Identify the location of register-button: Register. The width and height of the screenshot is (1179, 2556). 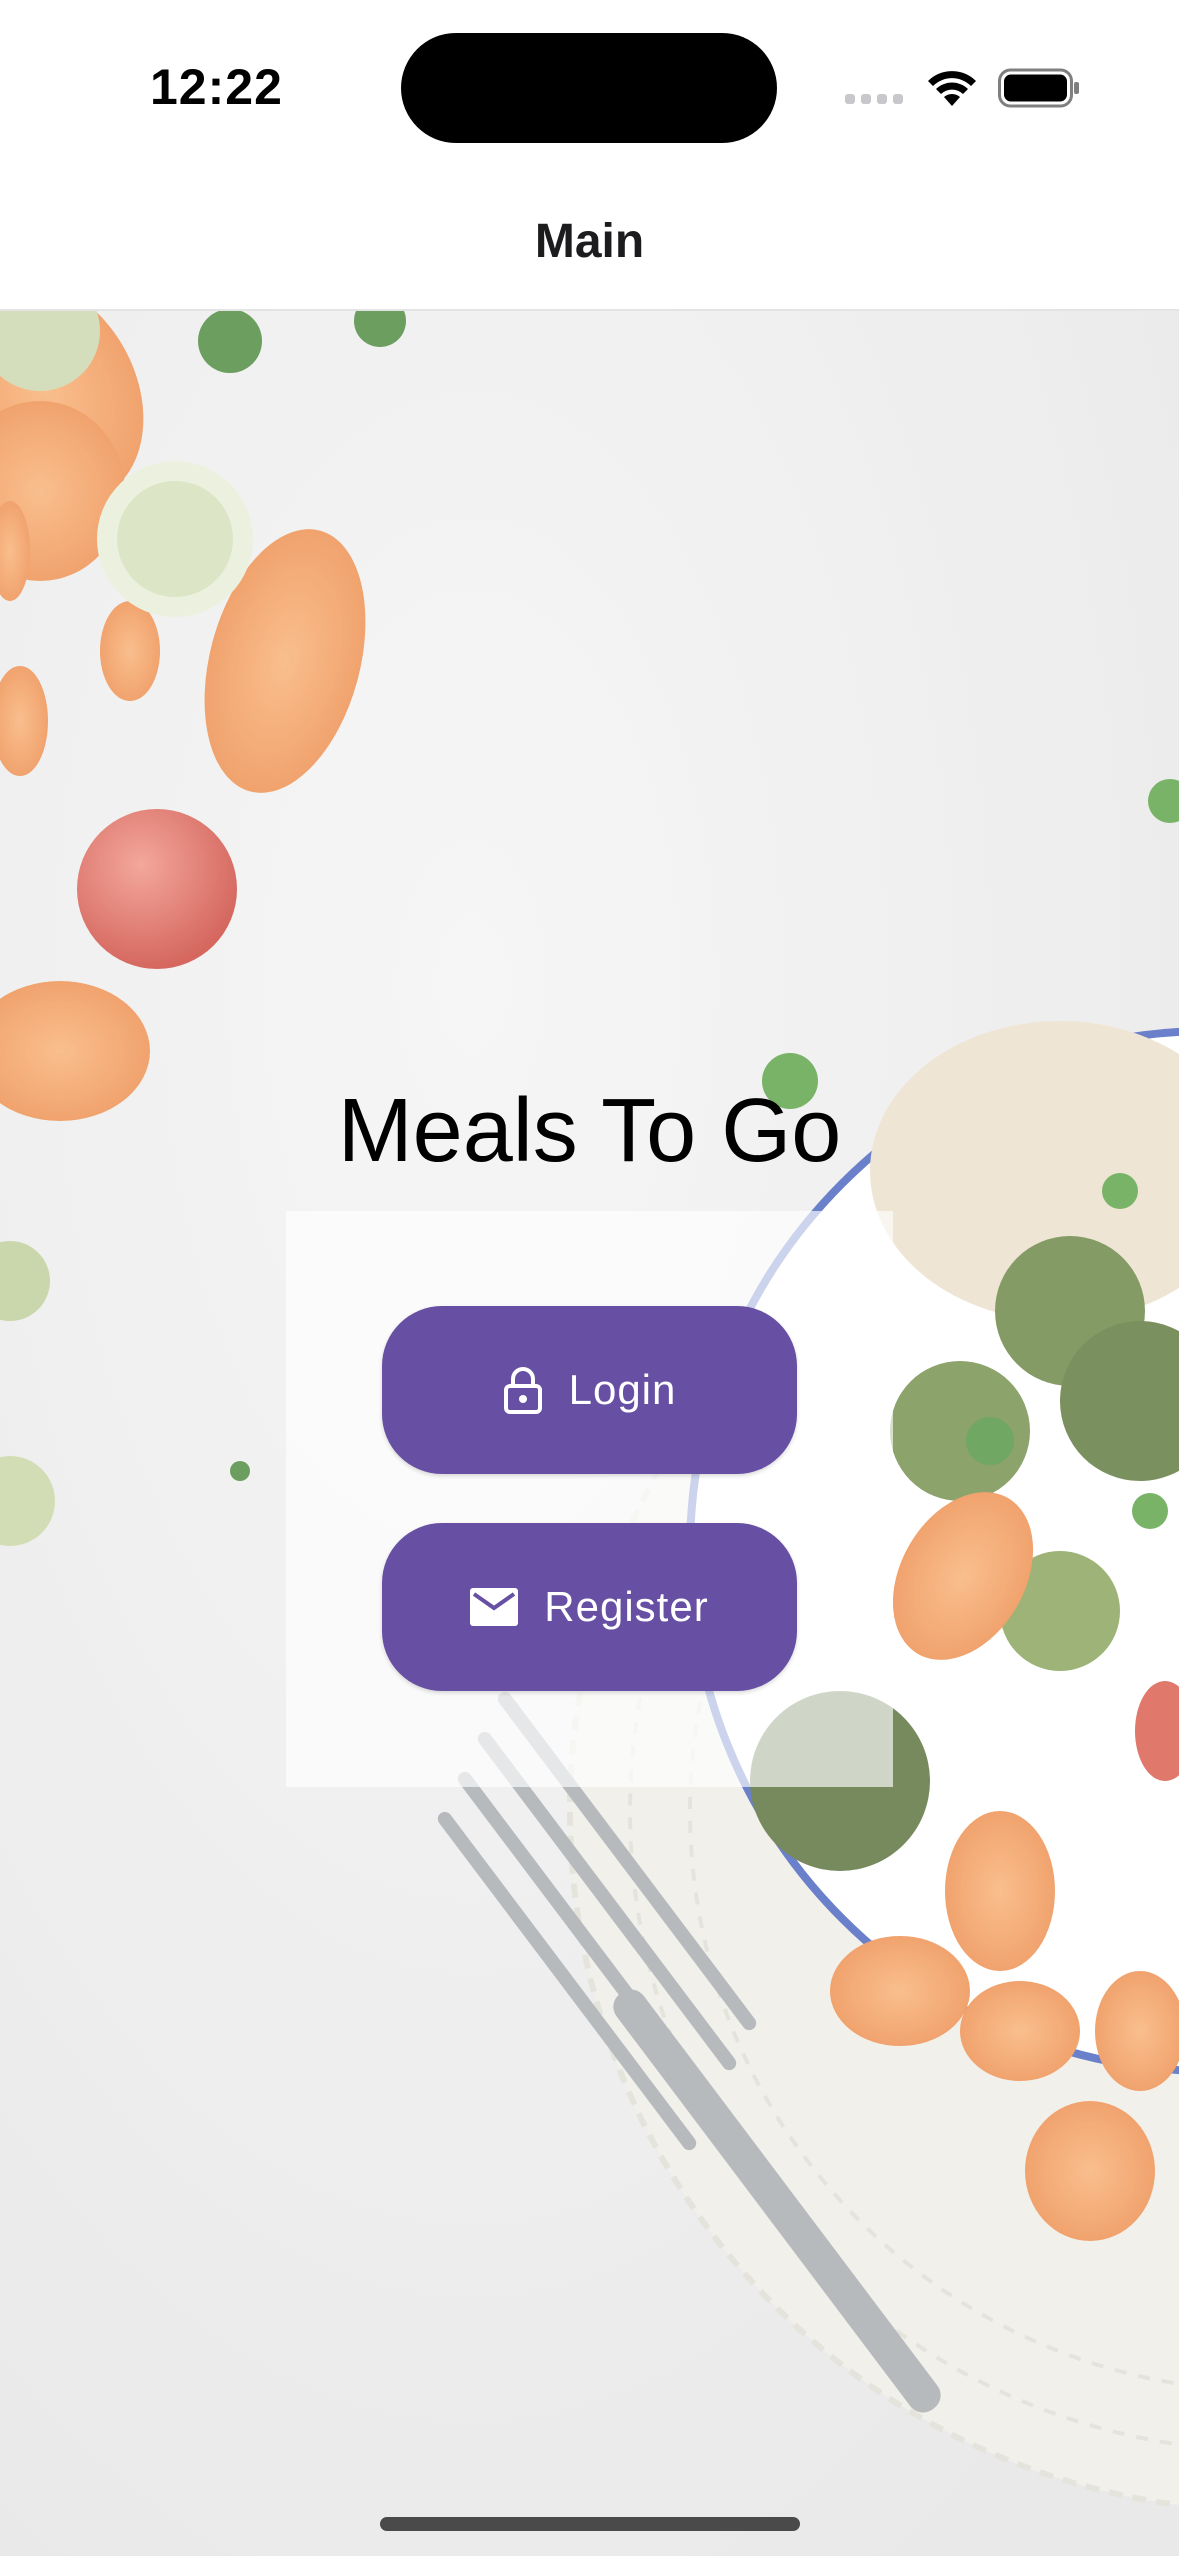
(589, 1607).